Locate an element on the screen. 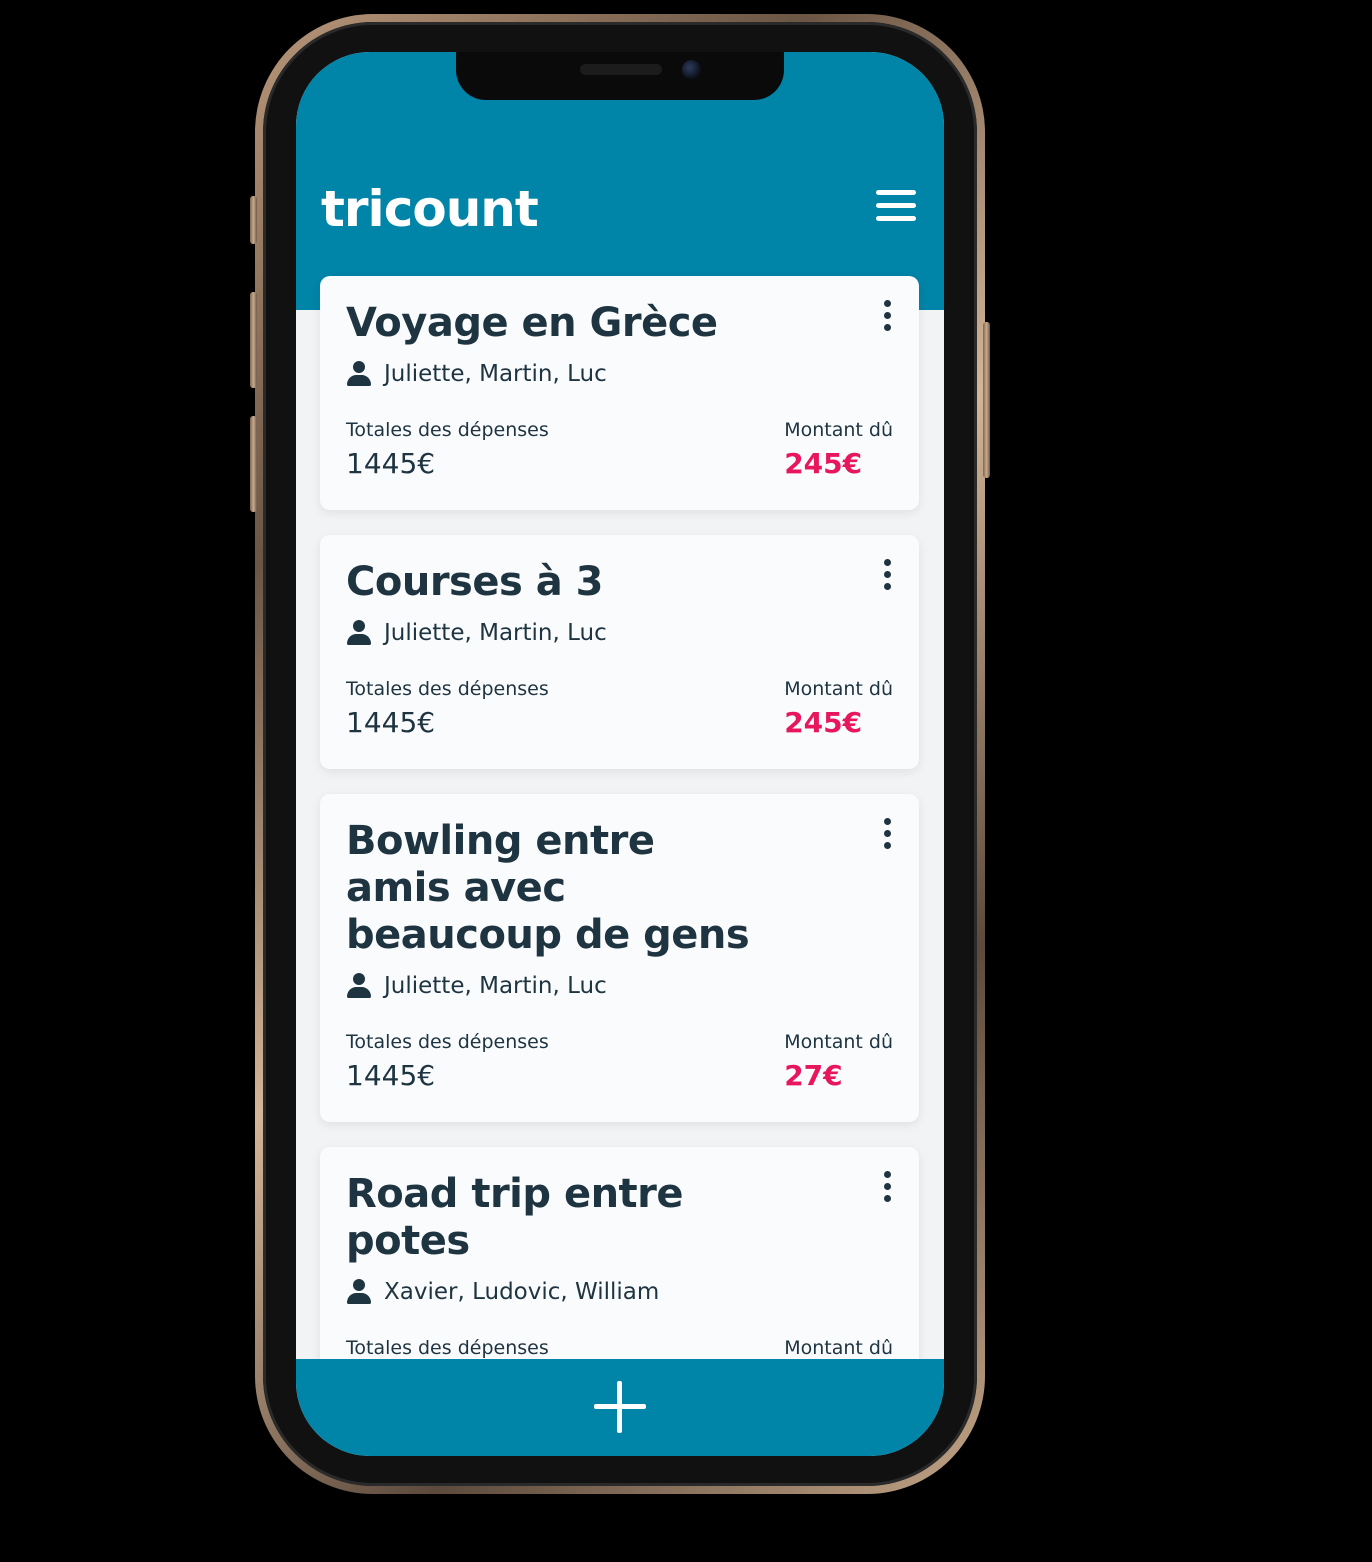 This screenshot has height=1562, width=1372. volume-up-button is located at coordinates (253, 340).